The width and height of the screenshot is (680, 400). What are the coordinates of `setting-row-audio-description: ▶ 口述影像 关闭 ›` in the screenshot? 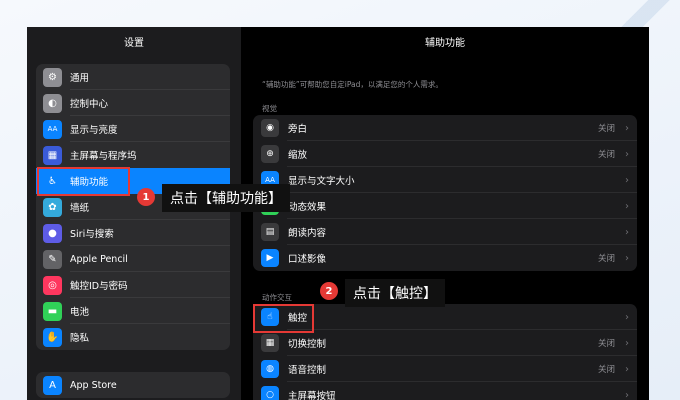 It's located at (445, 258).